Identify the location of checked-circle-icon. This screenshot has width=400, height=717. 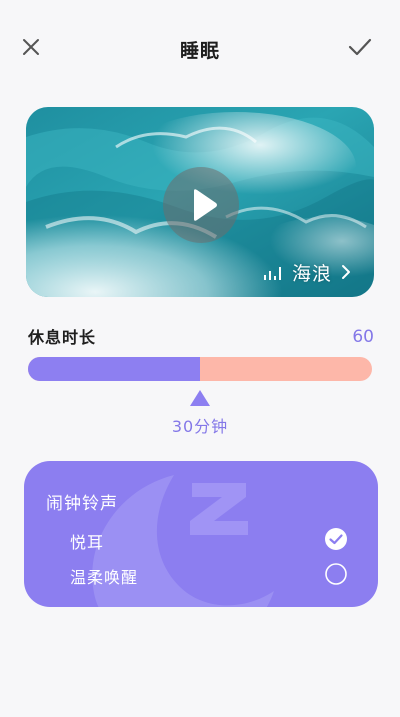
(336, 539).